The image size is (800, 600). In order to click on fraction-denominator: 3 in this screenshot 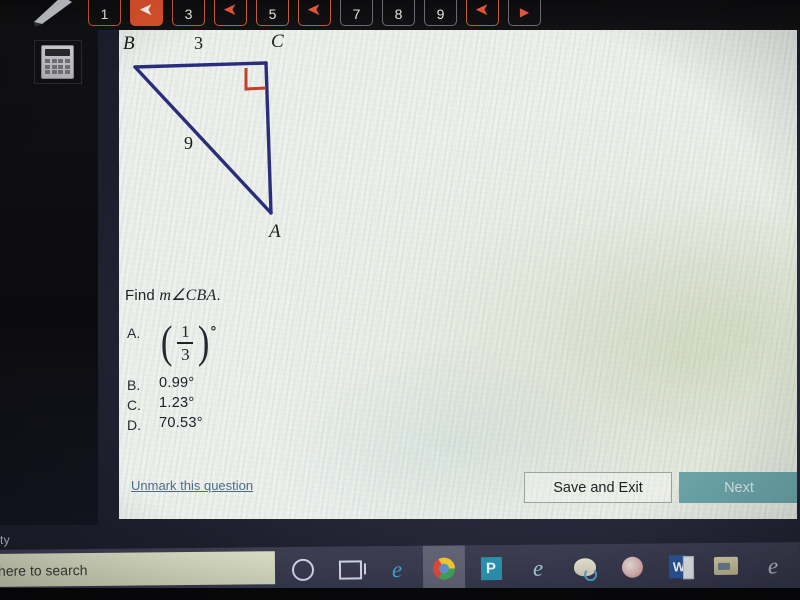, I will do `click(185, 354)`.